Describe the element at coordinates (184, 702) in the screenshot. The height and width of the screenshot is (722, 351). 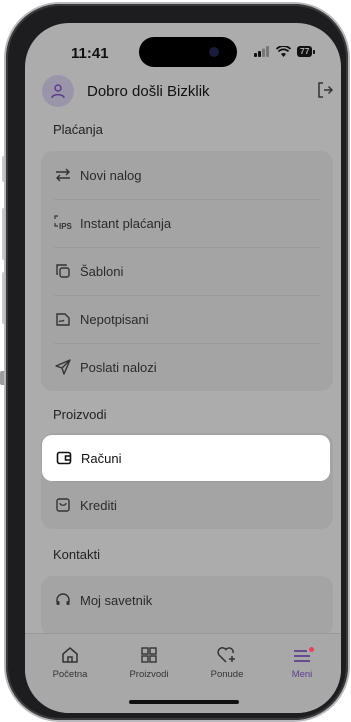
I see `home-indicator` at that location.